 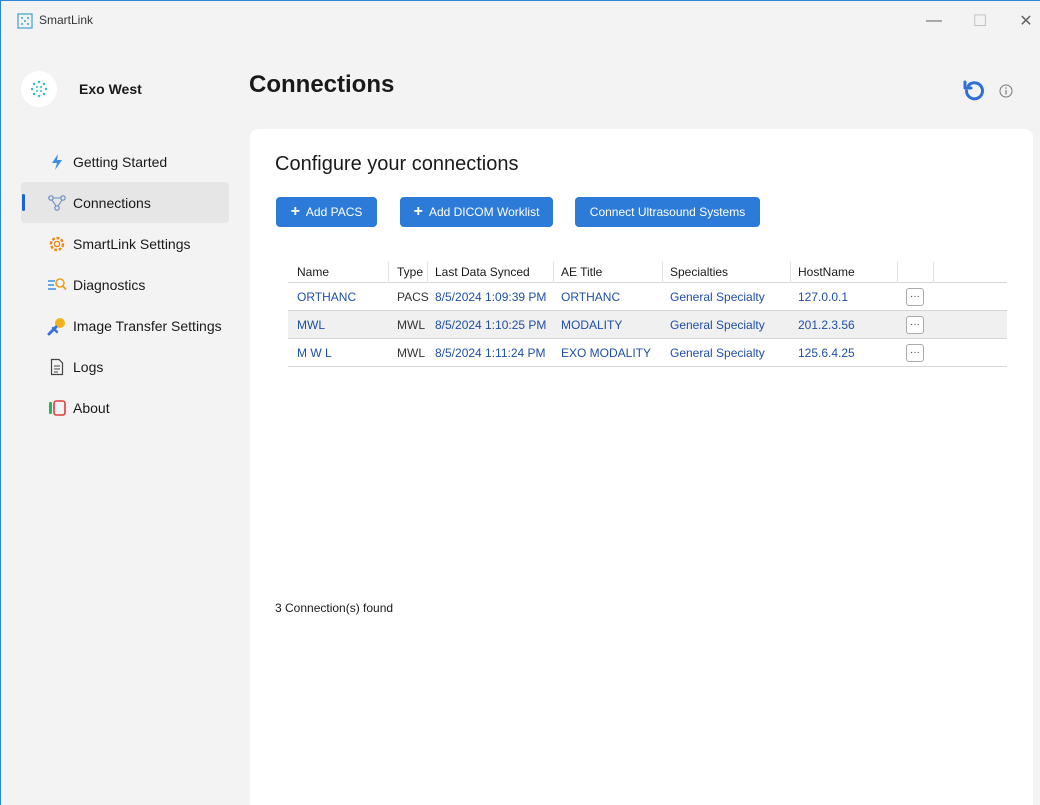 What do you see at coordinates (125, 407) in the screenshot?
I see `sidebar-item-about: About` at bounding box center [125, 407].